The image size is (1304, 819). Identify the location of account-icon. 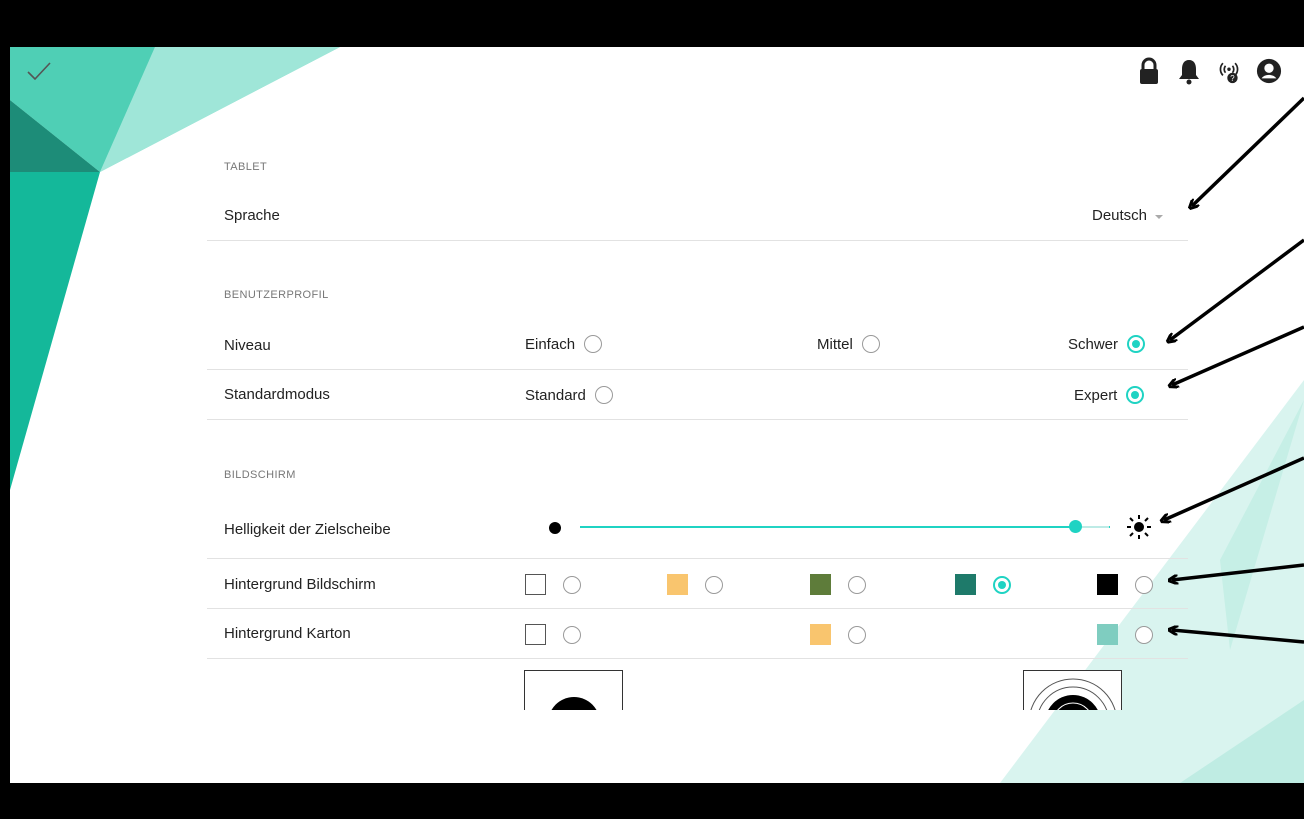
(1269, 71).